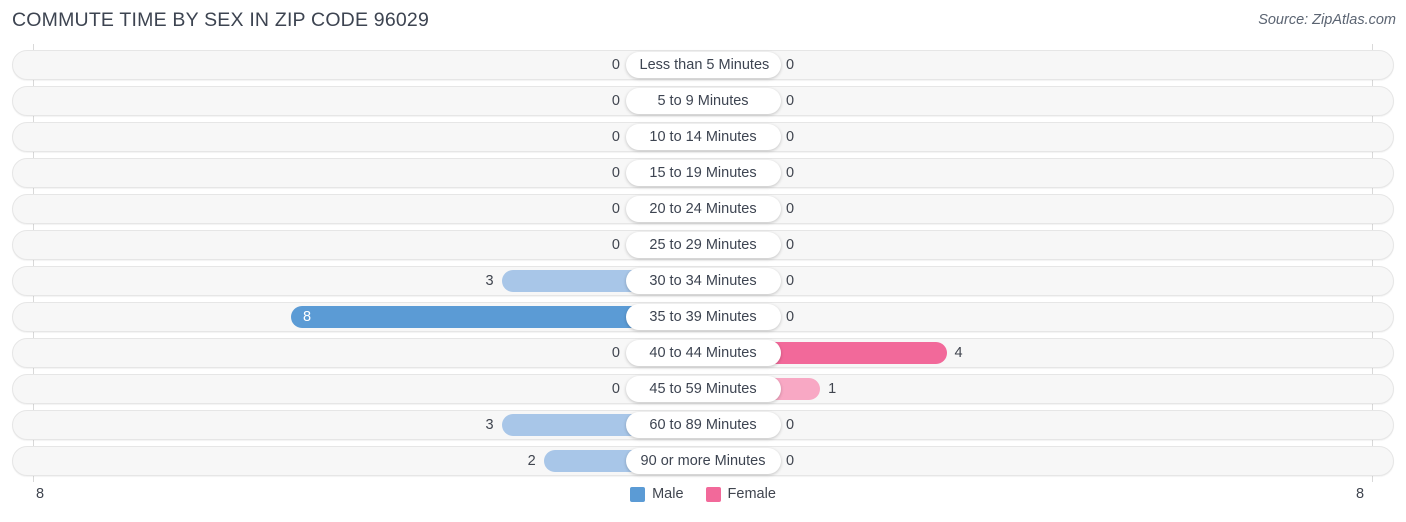 The width and height of the screenshot is (1406, 522). I want to click on table-row: 0 1 45 to 59 Minutes, so click(703, 389).